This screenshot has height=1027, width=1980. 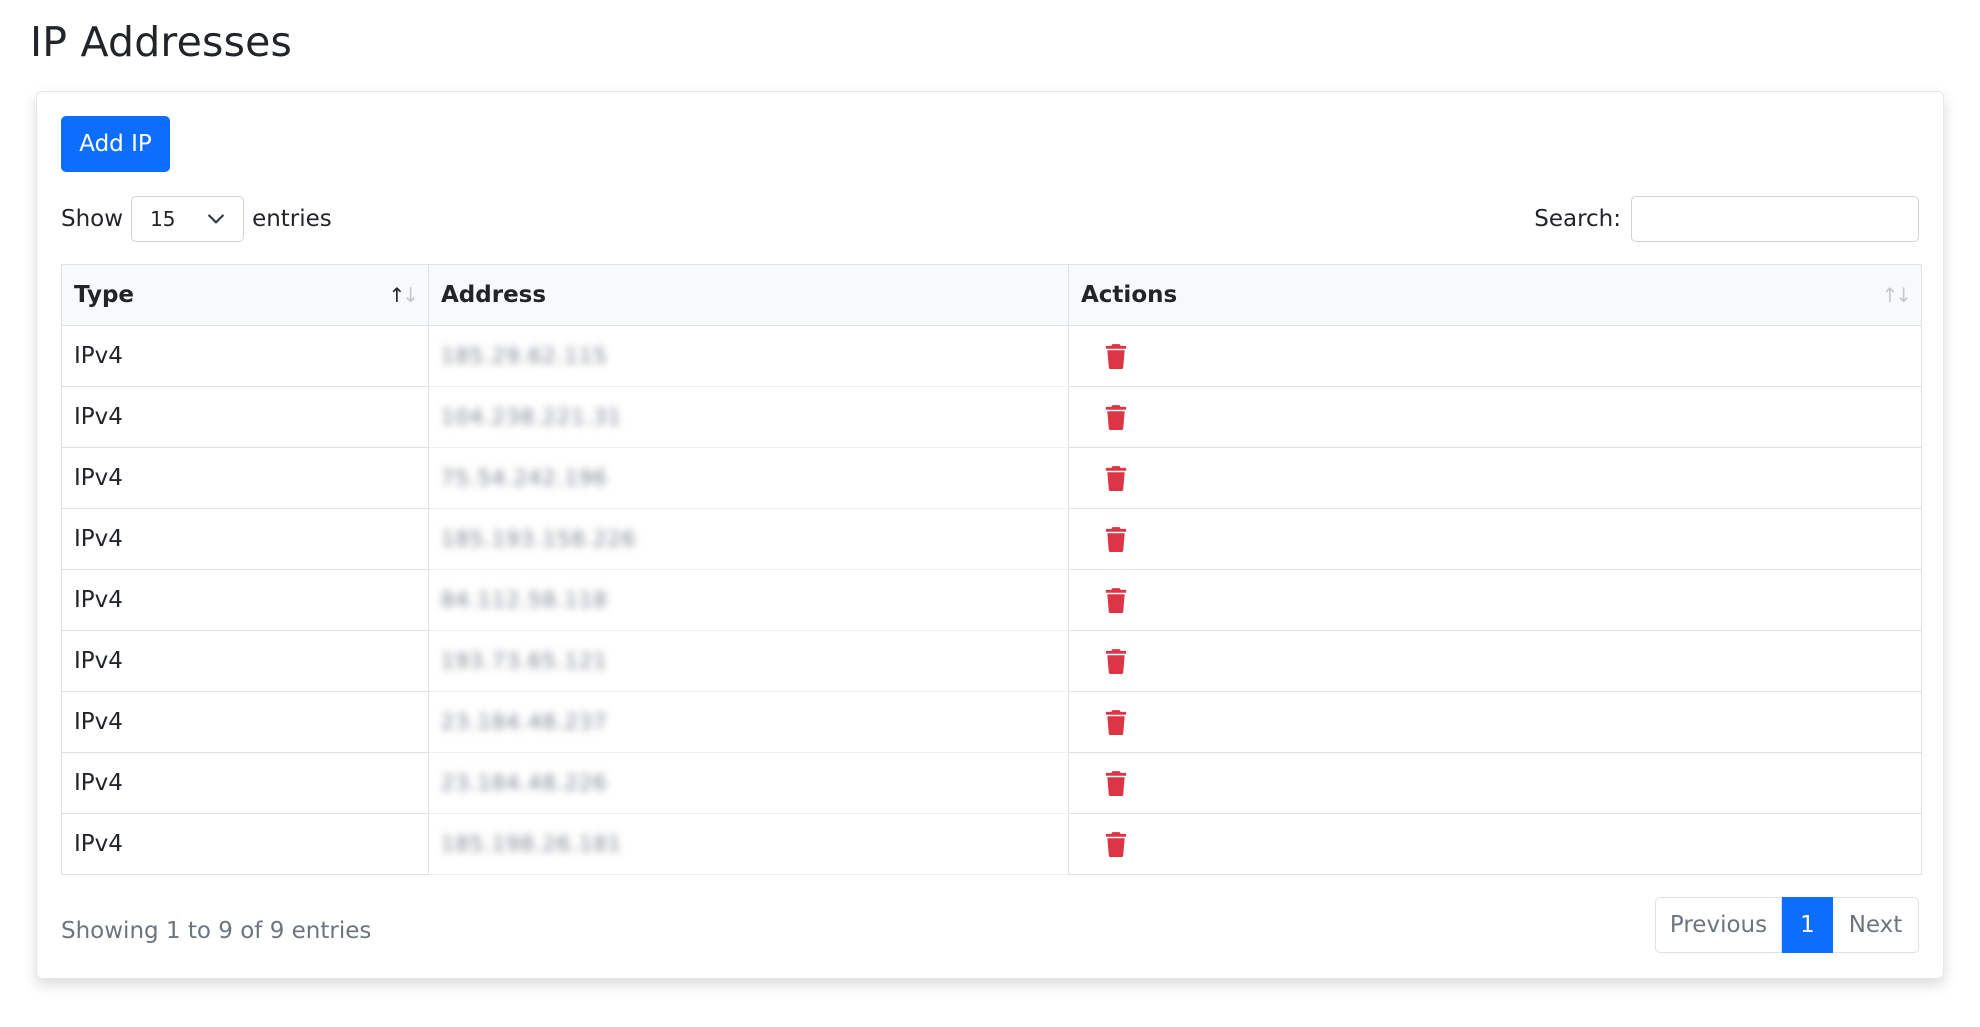 I want to click on table-row: IPv4 84.112.58.118, so click(x=991, y=600).